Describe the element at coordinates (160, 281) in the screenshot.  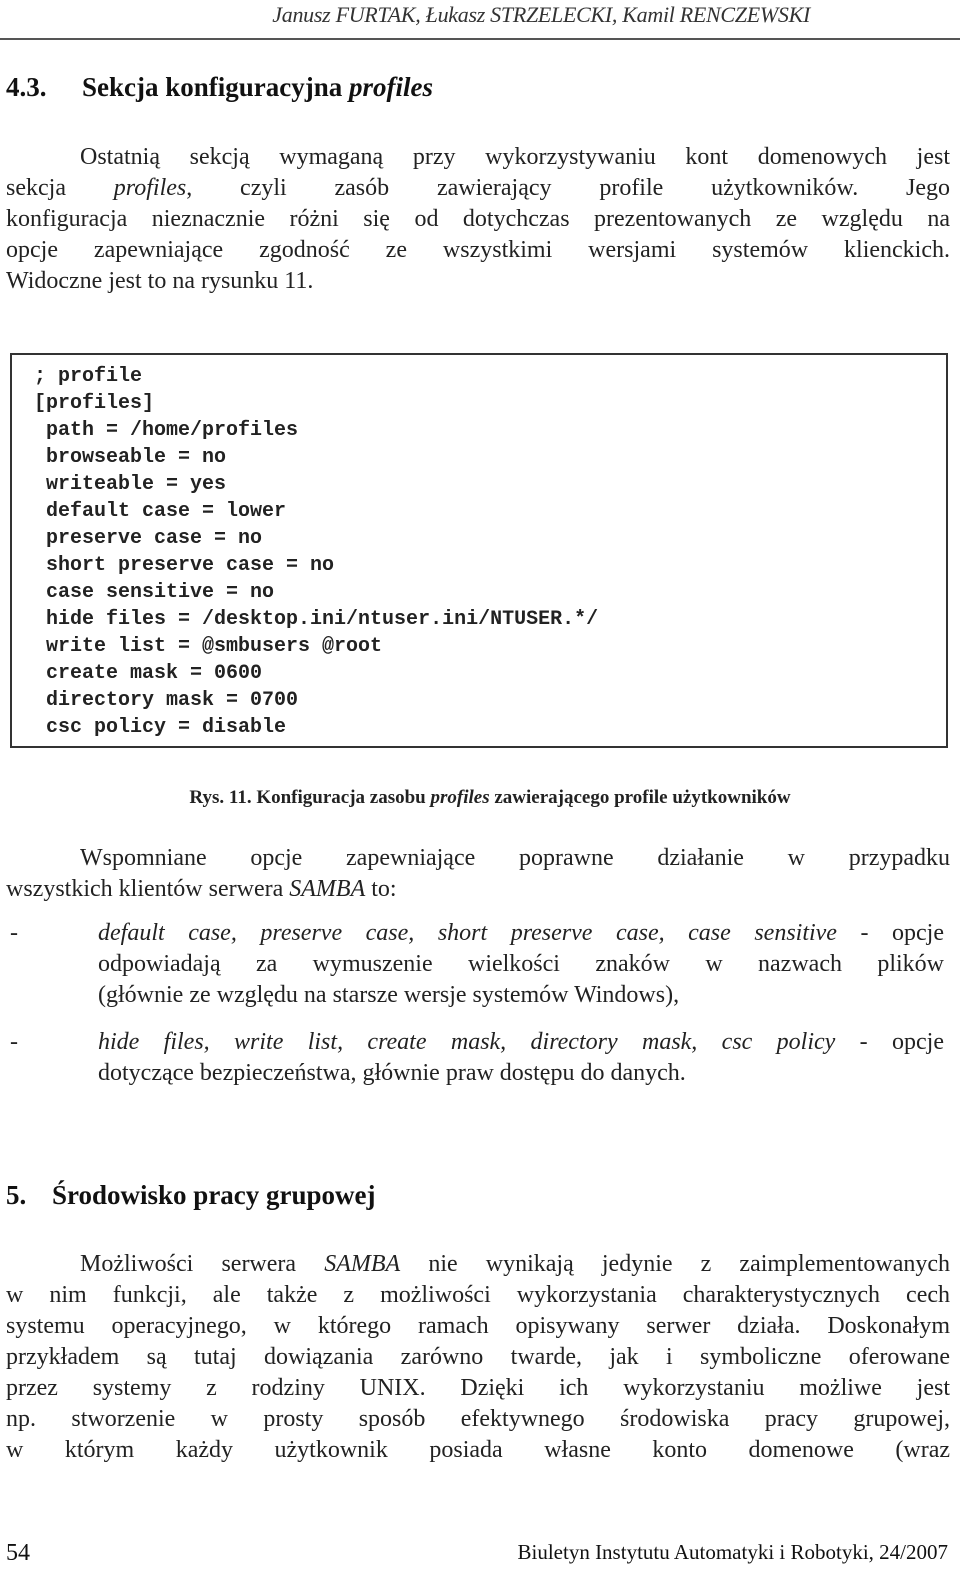
I see `text-line: Widoczne jest to na rysunku 11.` at that location.